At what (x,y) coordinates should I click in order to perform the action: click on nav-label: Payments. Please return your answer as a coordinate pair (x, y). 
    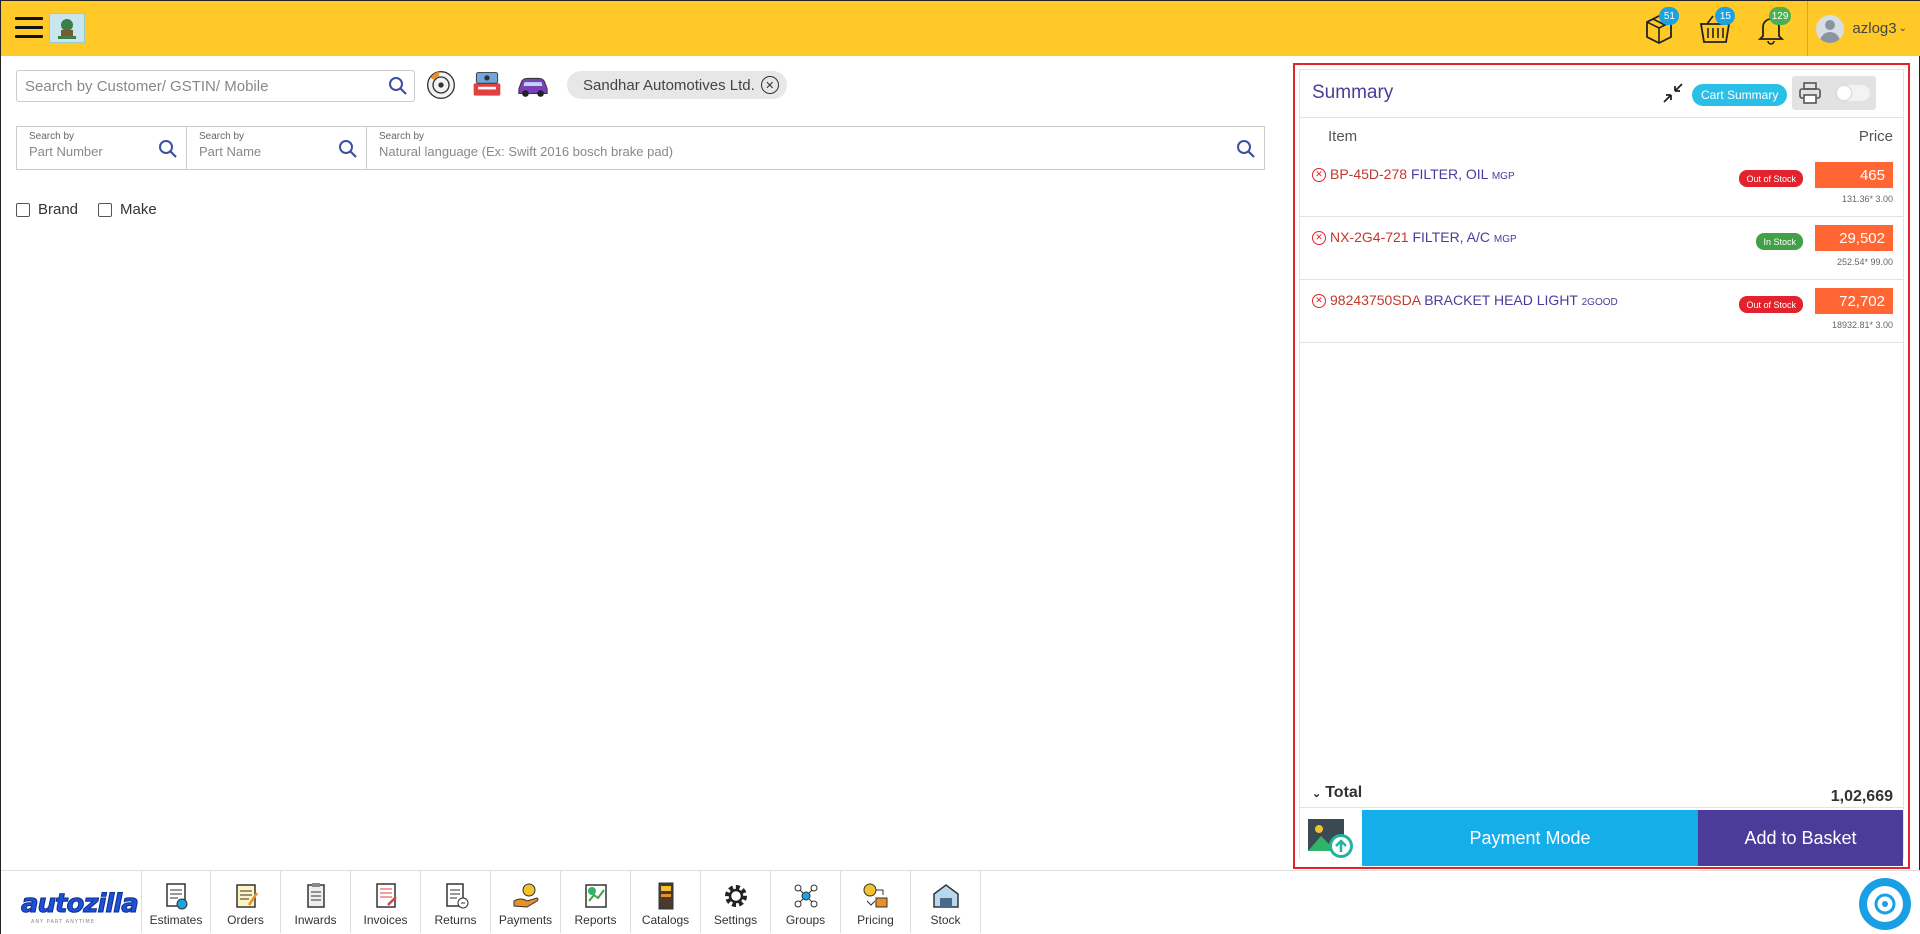
    Looking at the image, I should click on (525, 920).